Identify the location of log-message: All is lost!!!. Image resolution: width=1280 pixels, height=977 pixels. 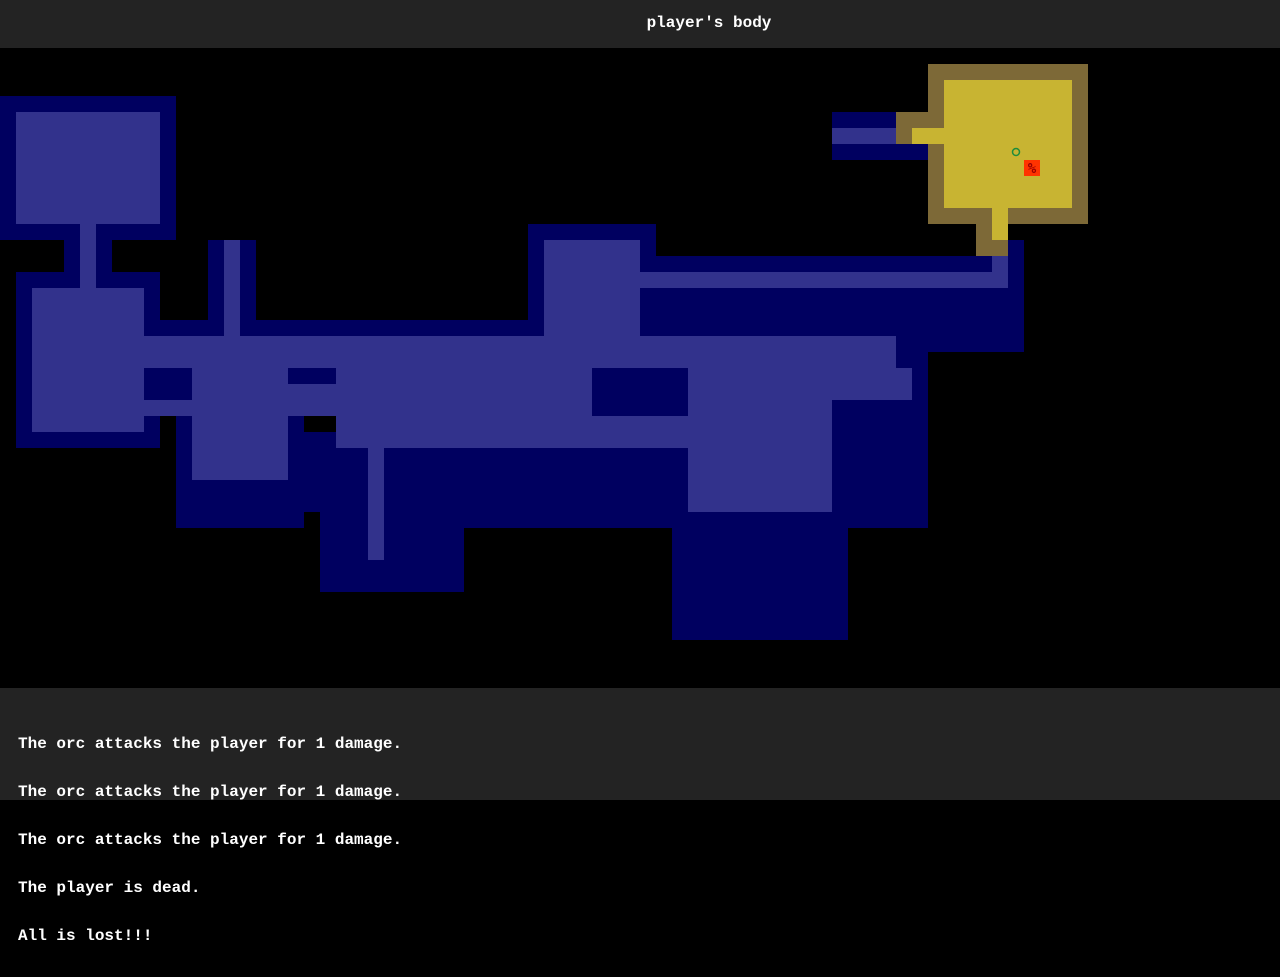
(85, 936).